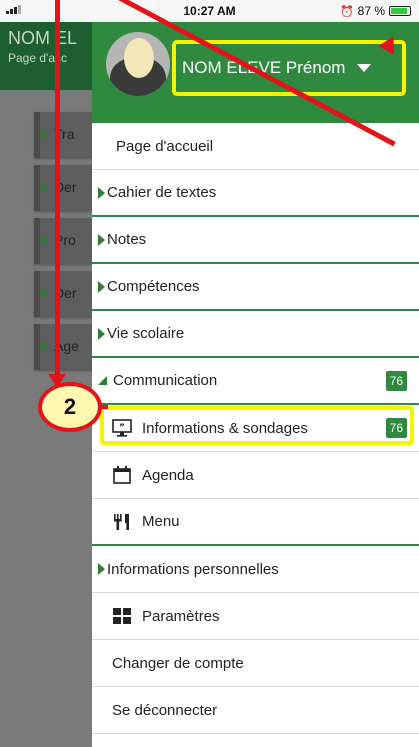 This screenshot has width=419, height=747. I want to click on battery-icon, so click(400, 11).